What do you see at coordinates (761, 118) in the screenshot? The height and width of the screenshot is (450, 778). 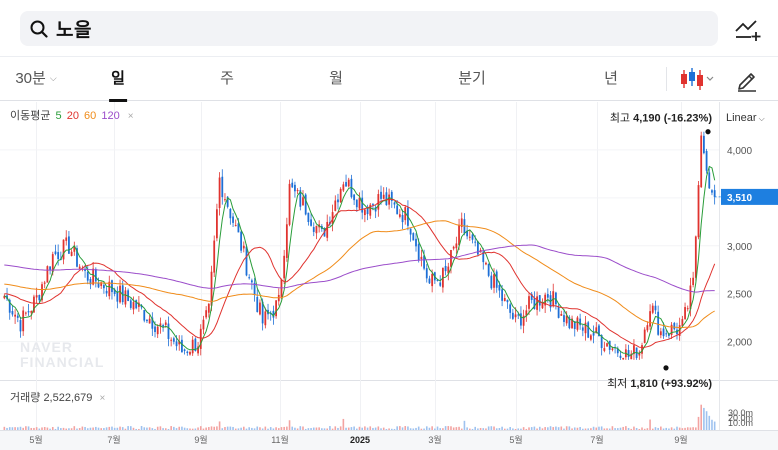 I see `chevron-down-icon: ⌵` at bounding box center [761, 118].